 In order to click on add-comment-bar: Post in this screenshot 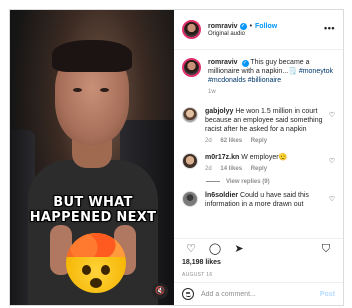, I will do `click(258, 293)`.